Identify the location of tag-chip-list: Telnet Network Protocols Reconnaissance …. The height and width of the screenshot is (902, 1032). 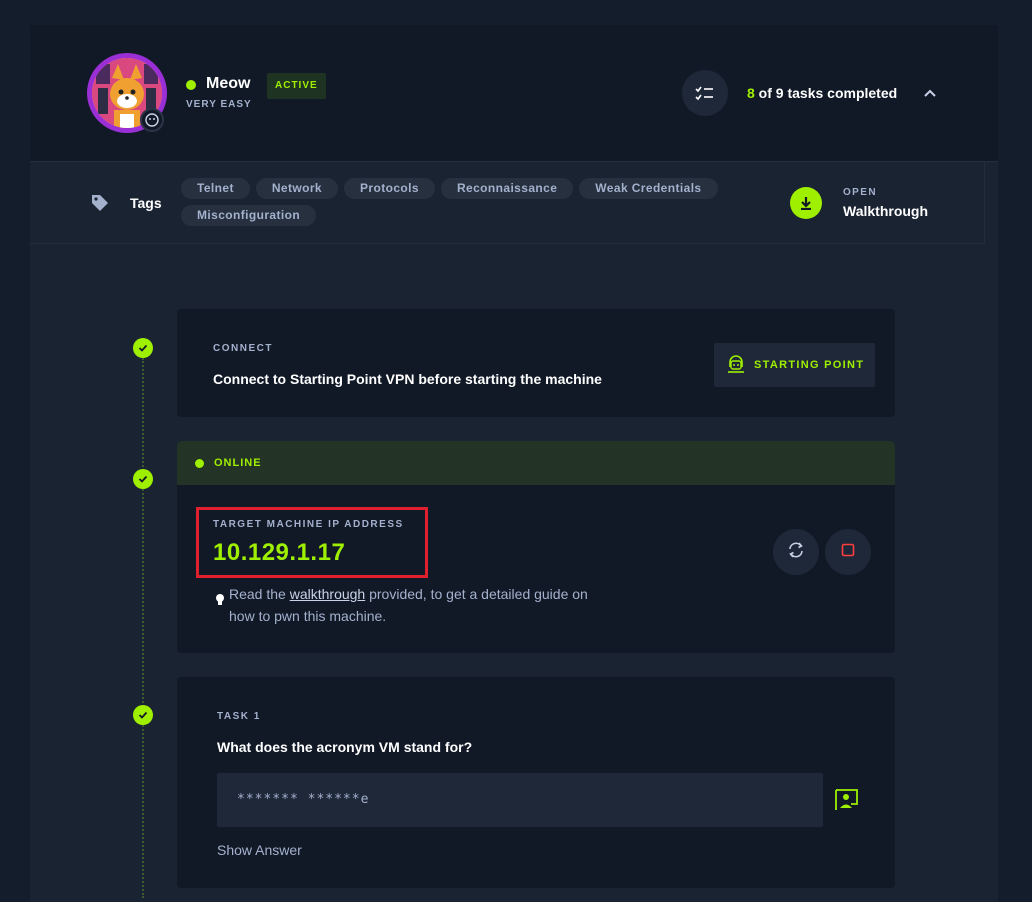
(466, 202).